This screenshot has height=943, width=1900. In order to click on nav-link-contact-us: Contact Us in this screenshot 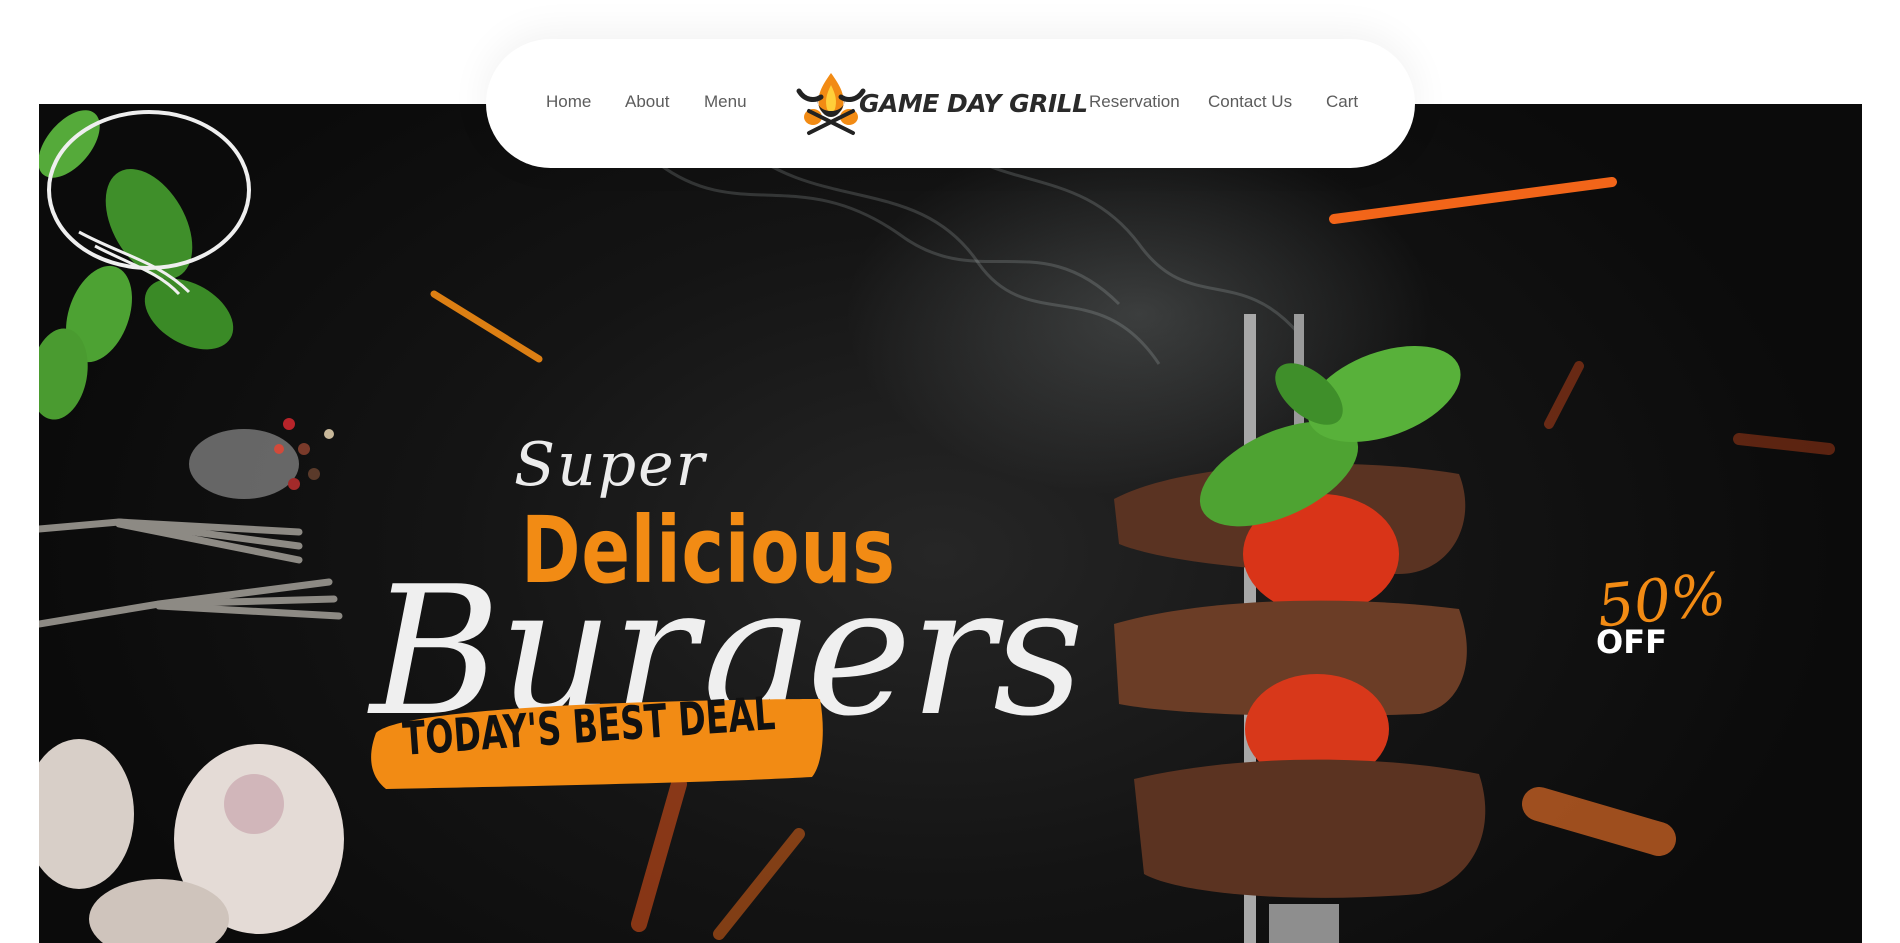, I will do `click(1250, 102)`.